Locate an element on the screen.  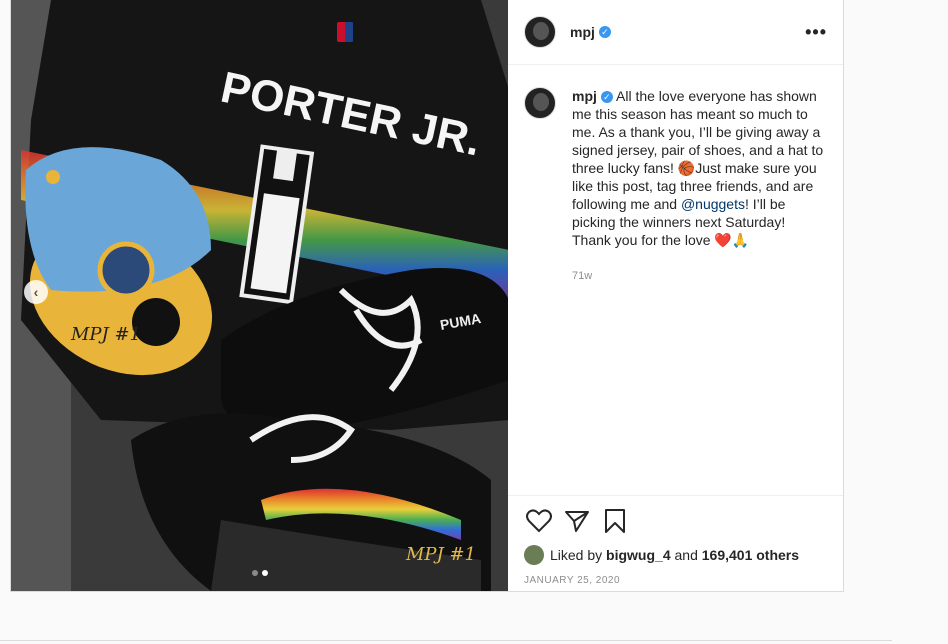
heart-icon is located at coordinates (539, 521).